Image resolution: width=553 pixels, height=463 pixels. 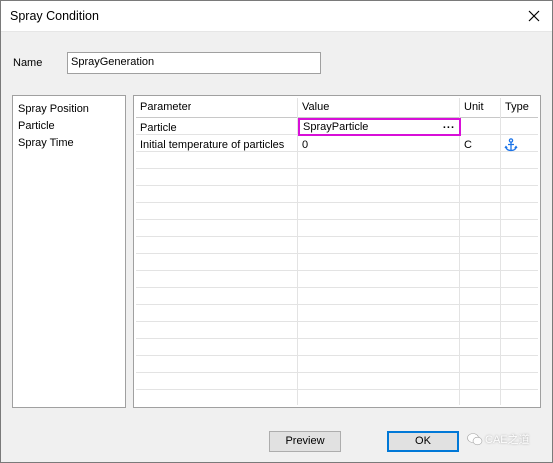 What do you see at coordinates (69, 251) in the screenshot?
I see `category-list: Spray Position Particle Spray Time` at bounding box center [69, 251].